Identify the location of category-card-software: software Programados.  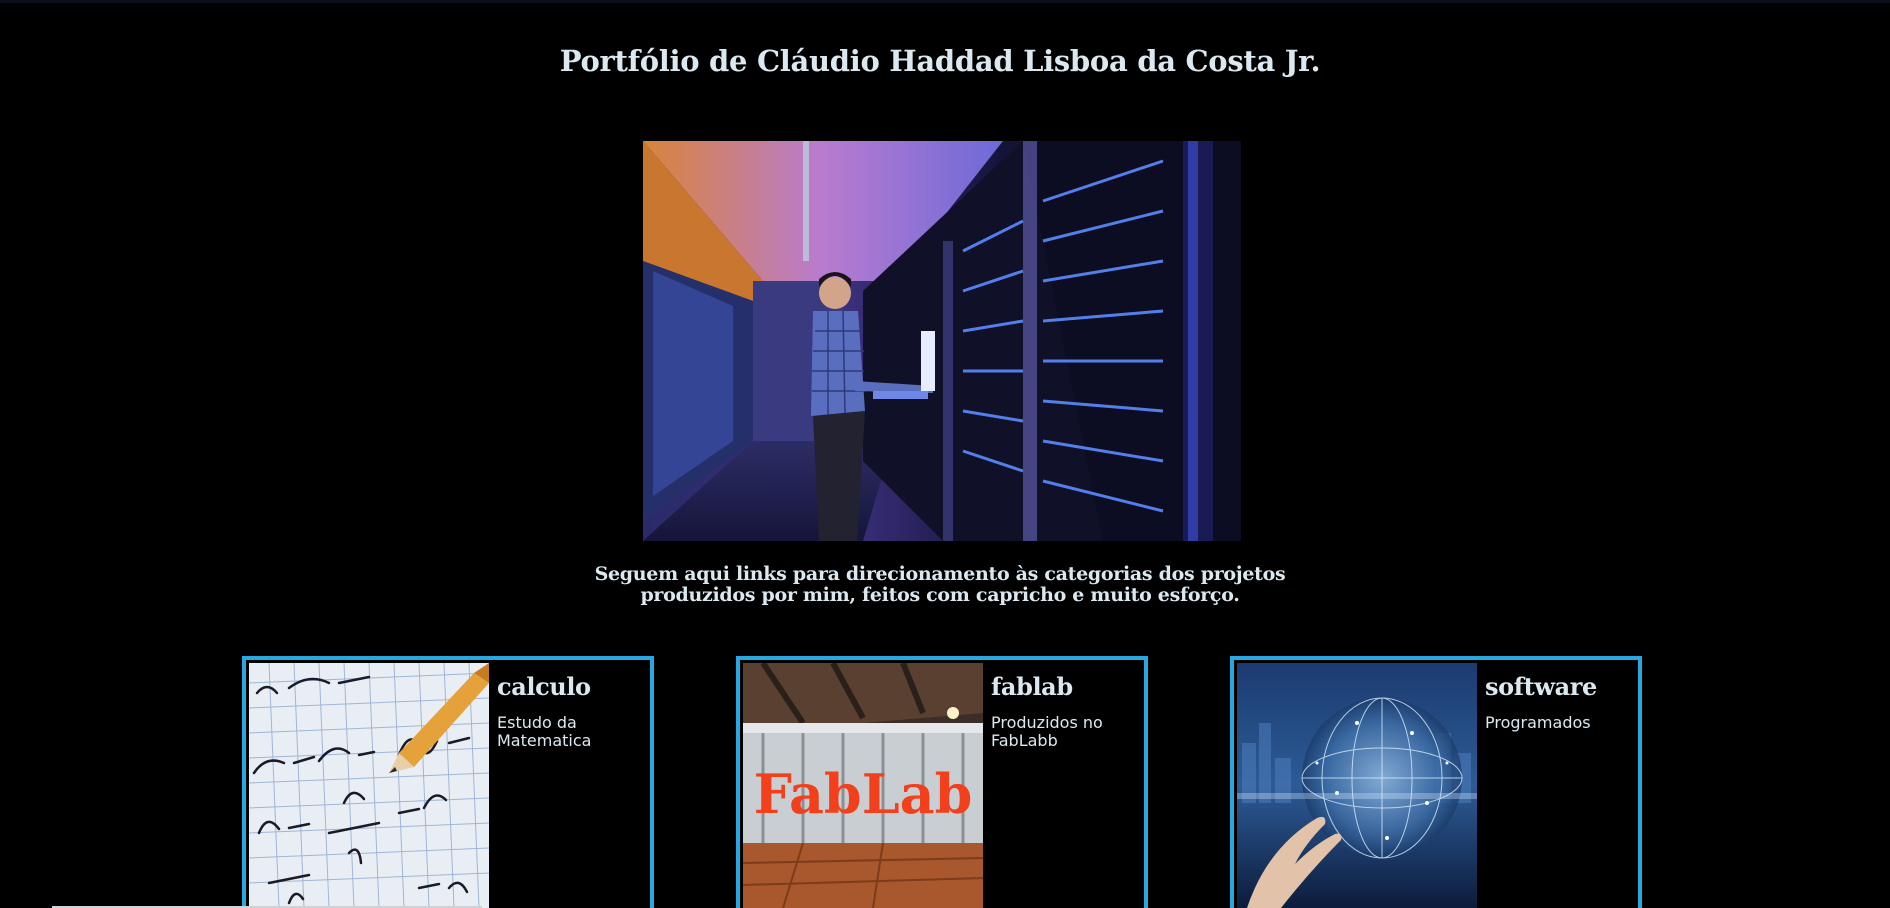
(1436, 782).